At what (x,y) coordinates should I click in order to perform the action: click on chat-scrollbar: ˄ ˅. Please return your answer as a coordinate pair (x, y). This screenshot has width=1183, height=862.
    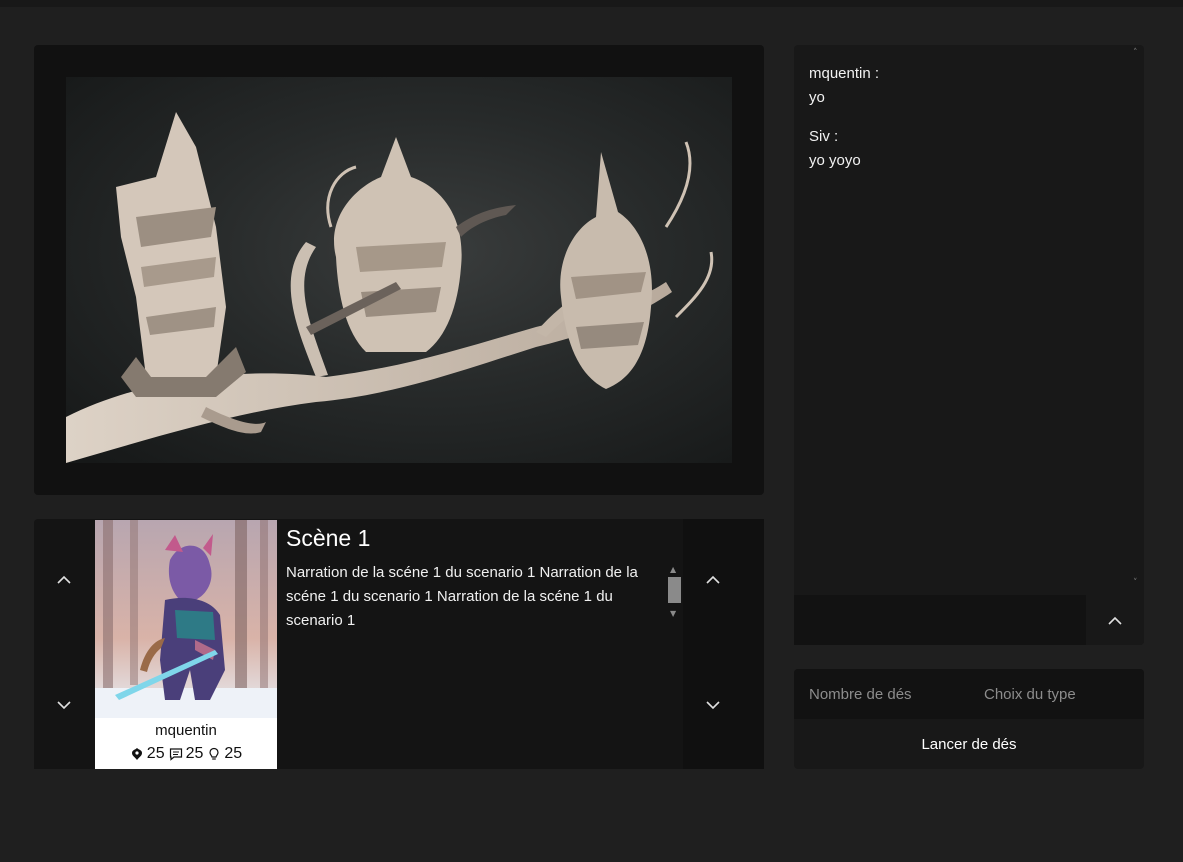
    Looking at the image, I should click on (1137, 320).